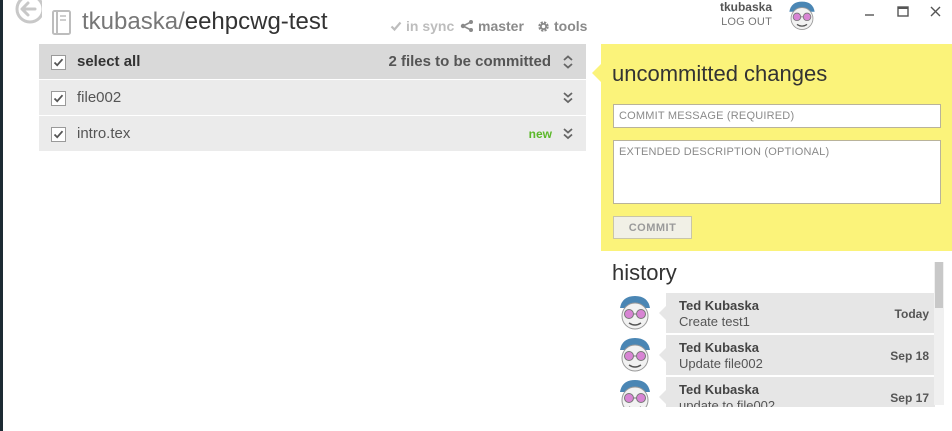  What do you see at coordinates (571, 26) in the screenshot?
I see `tools-label: tools` at bounding box center [571, 26].